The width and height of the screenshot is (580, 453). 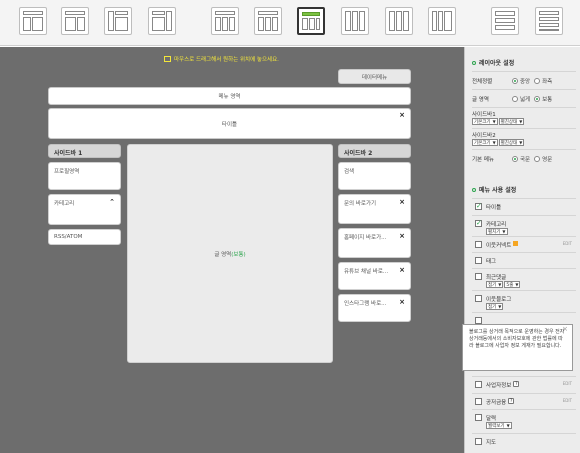 What do you see at coordinates (483, 159) in the screenshot?
I see `menu-lang-label: 기본 메뉴` at bounding box center [483, 159].